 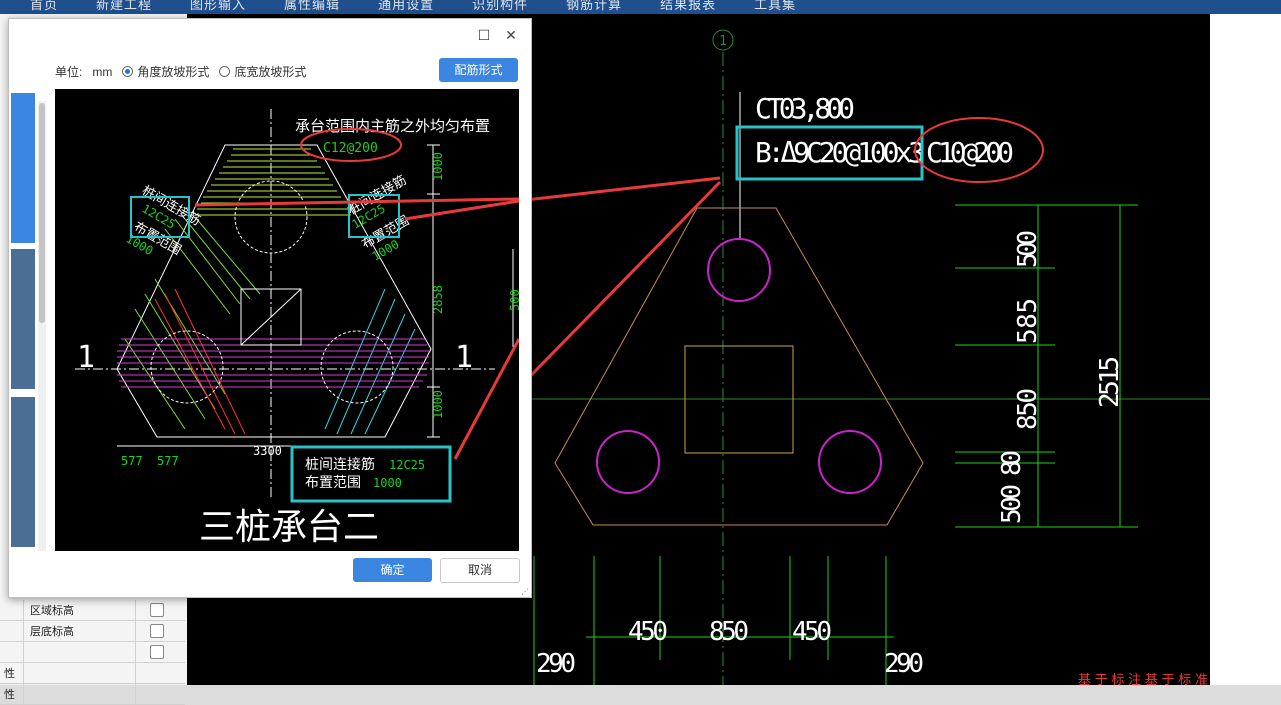 What do you see at coordinates (464, 357) in the screenshot?
I see `axis-label-right: 1` at bounding box center [464, 357].